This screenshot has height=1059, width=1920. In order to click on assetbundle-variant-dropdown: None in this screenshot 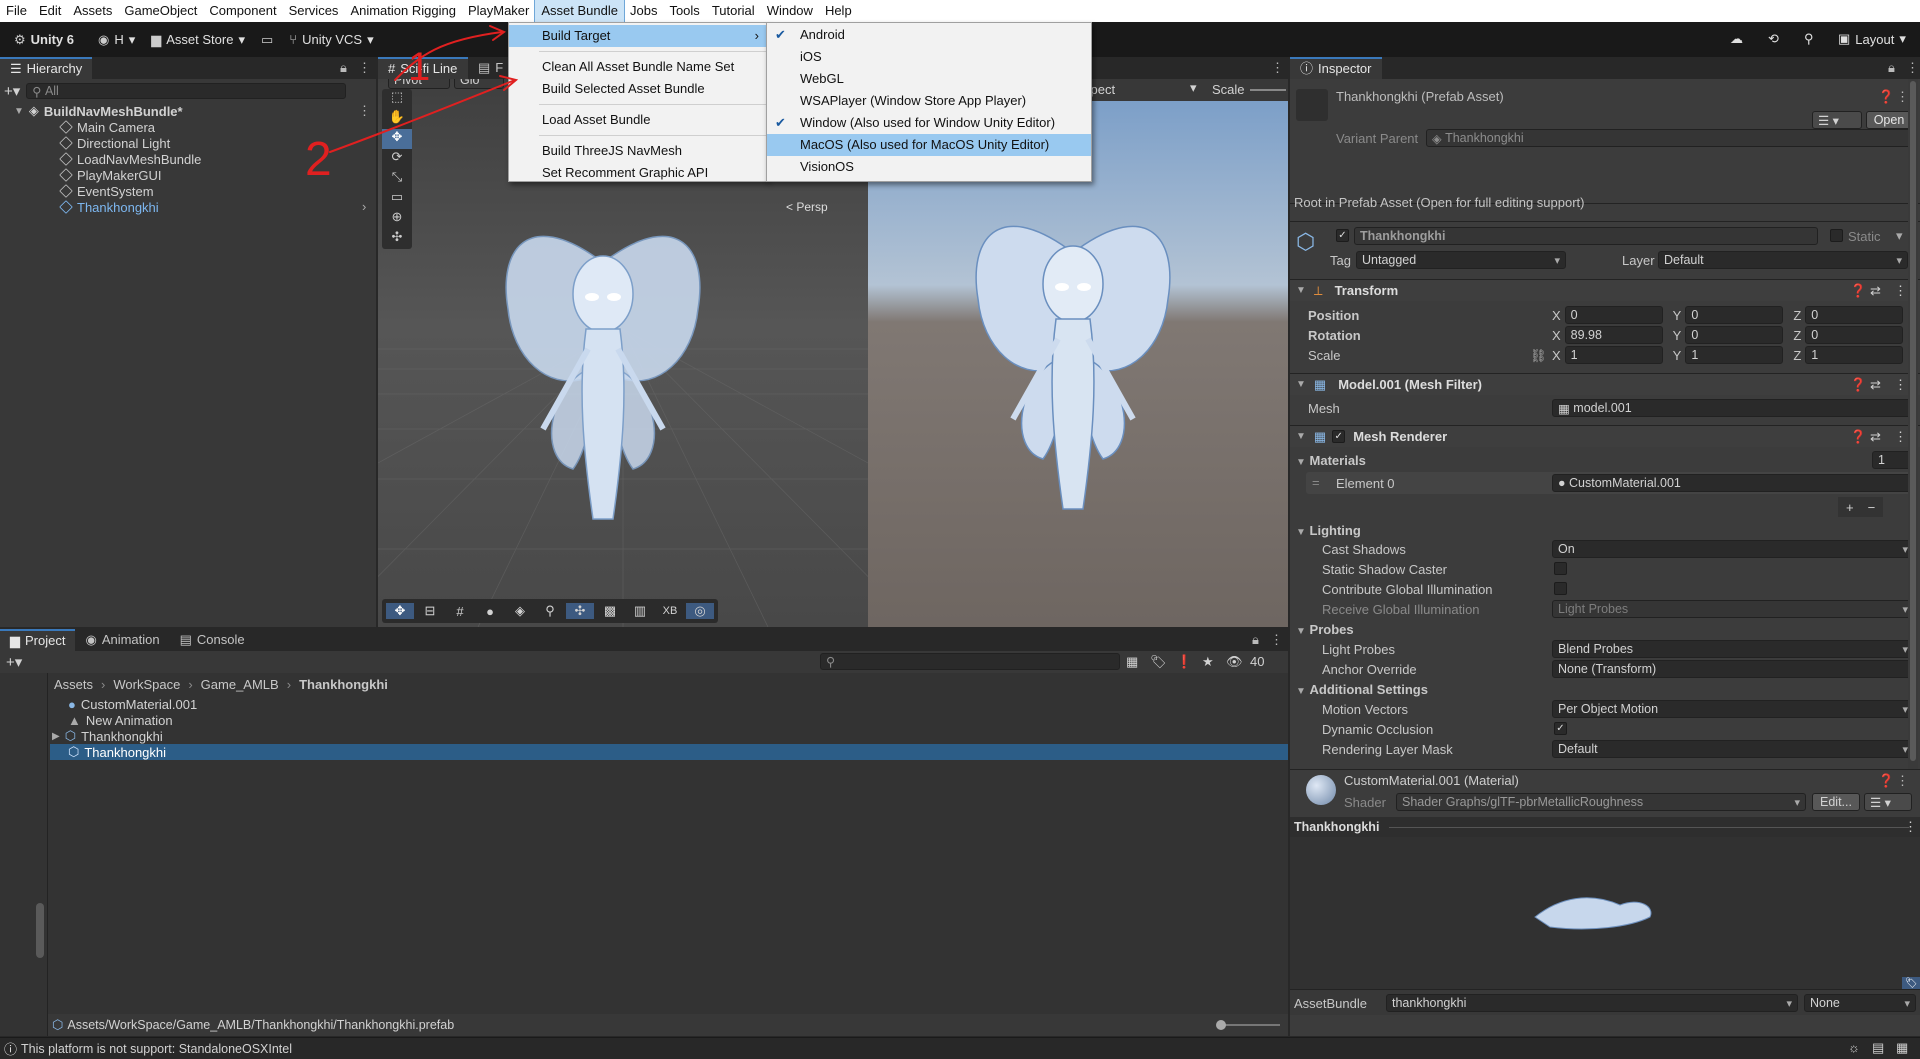, I will do `click(1860, 1003)`.